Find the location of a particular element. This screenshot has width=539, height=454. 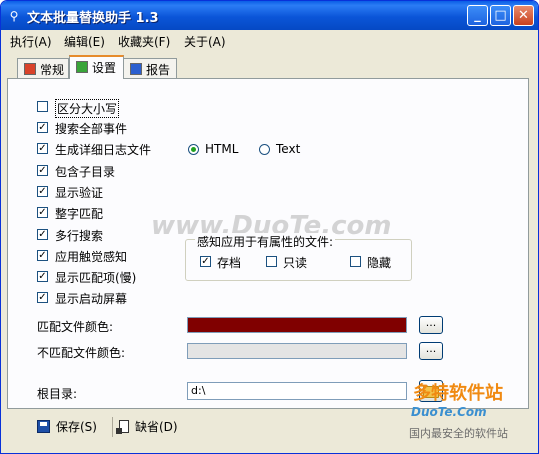

option-apply-sensing-checkbox: ✓ is located at coordinates (42, 255).